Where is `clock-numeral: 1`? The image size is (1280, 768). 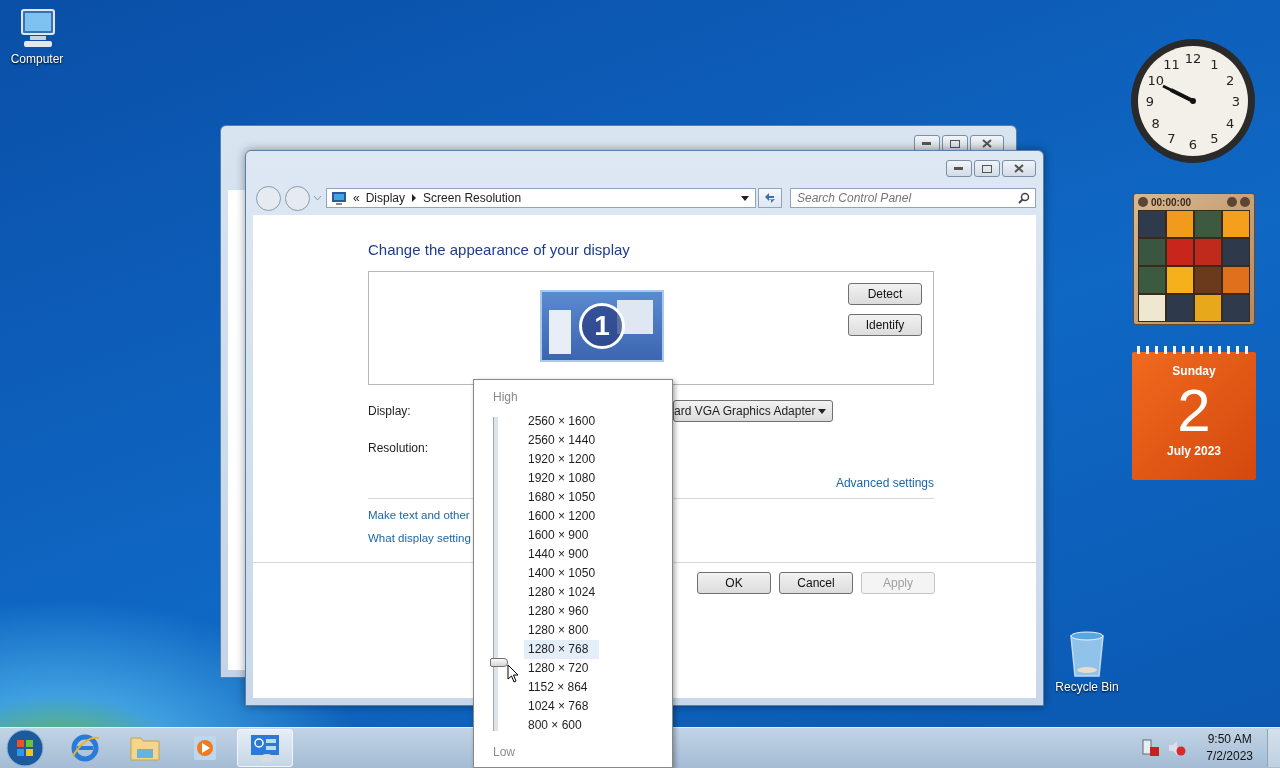 clock-numeral: 1 is located at coordinates (1214, 64).